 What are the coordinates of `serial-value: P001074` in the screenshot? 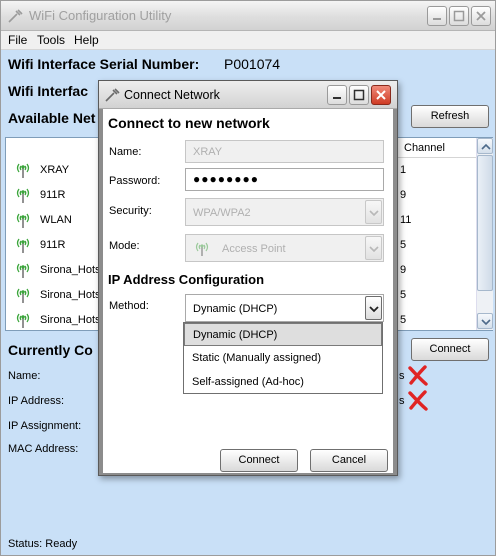 It's located at (252, 64).